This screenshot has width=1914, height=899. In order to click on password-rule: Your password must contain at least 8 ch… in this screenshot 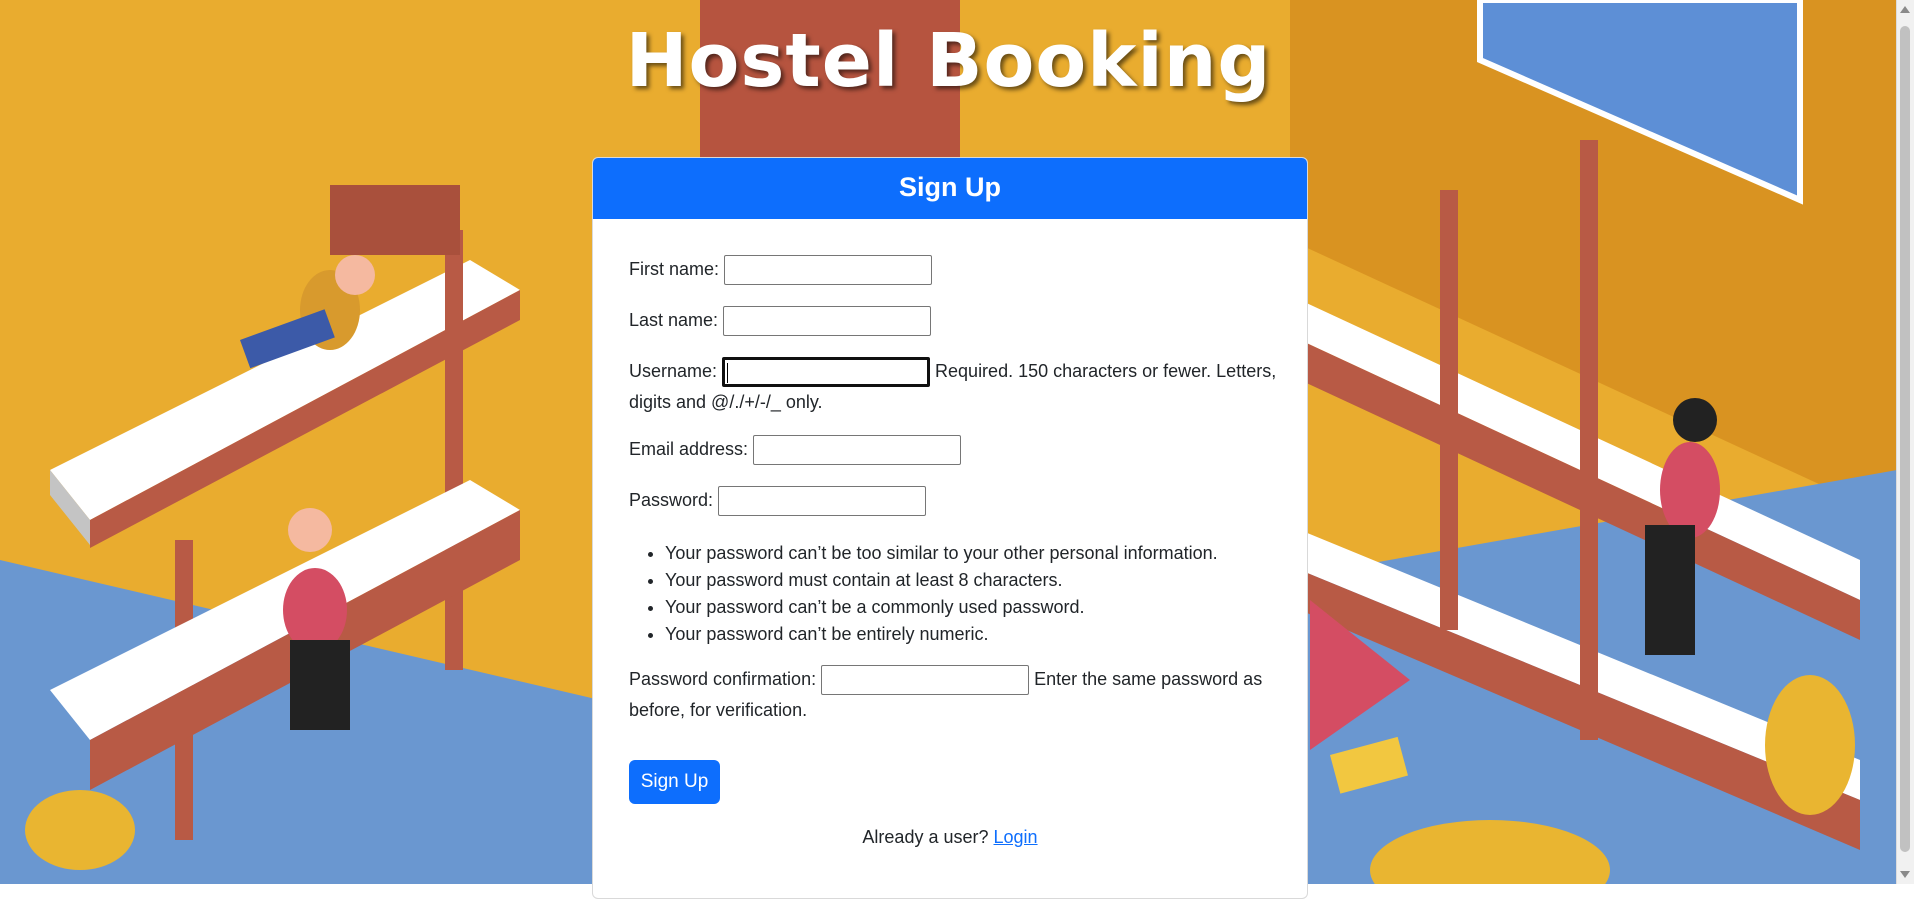, I will do `click(941, 580)`.